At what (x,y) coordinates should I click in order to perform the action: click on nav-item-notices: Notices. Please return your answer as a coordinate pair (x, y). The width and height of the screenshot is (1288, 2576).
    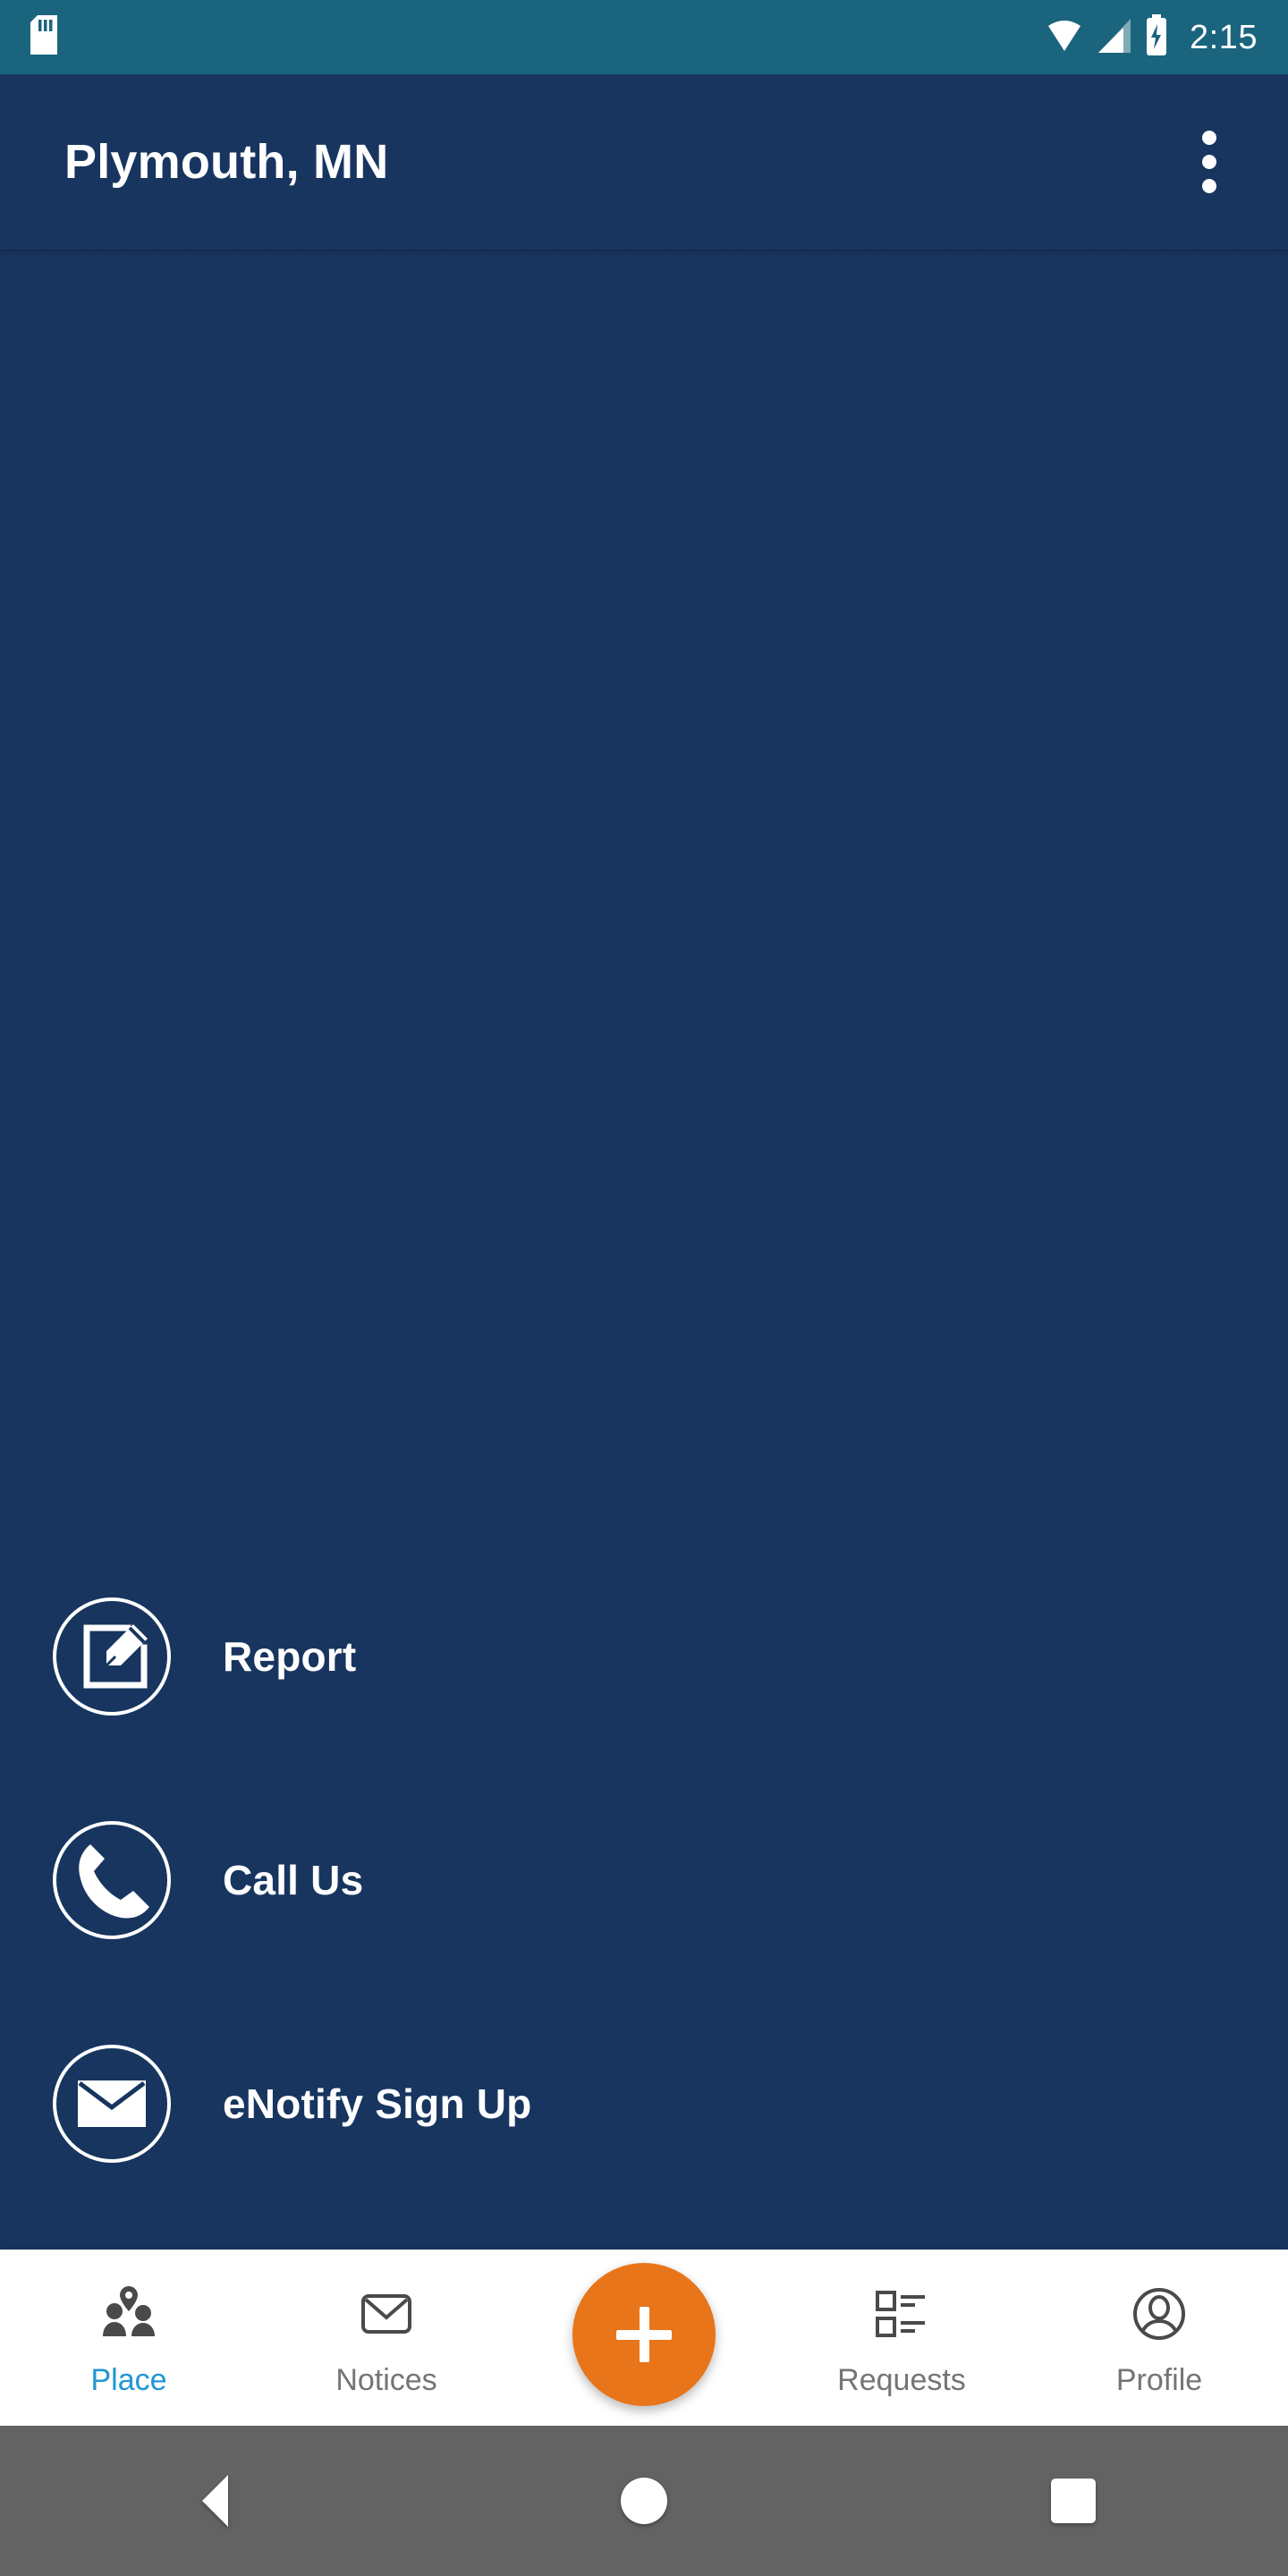
    Looking at the image, I should click on (386, 2338).